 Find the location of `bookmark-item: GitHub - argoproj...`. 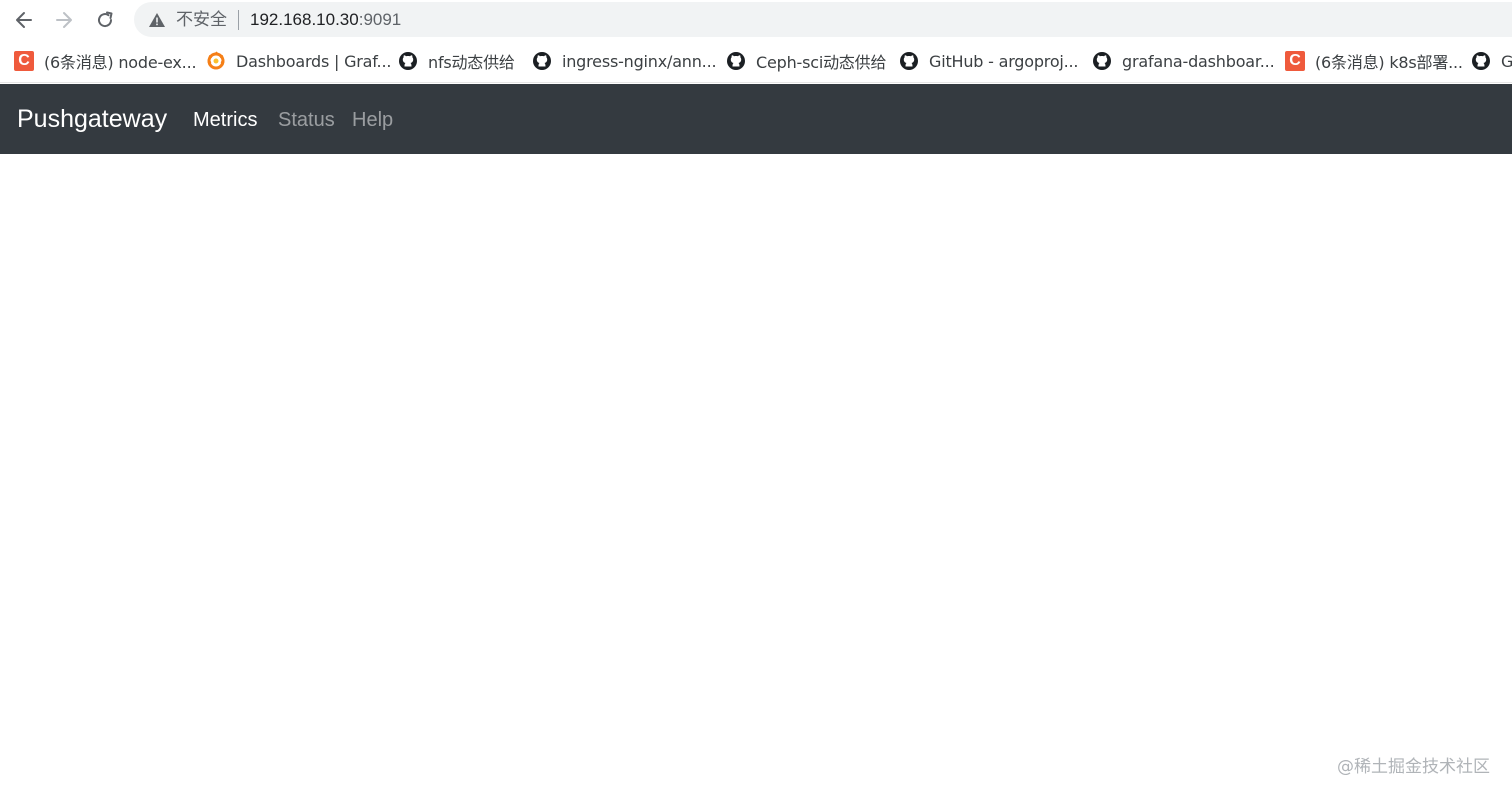

bookmark-item: GitHub - argoproj... is located at coordinates (989, 61).